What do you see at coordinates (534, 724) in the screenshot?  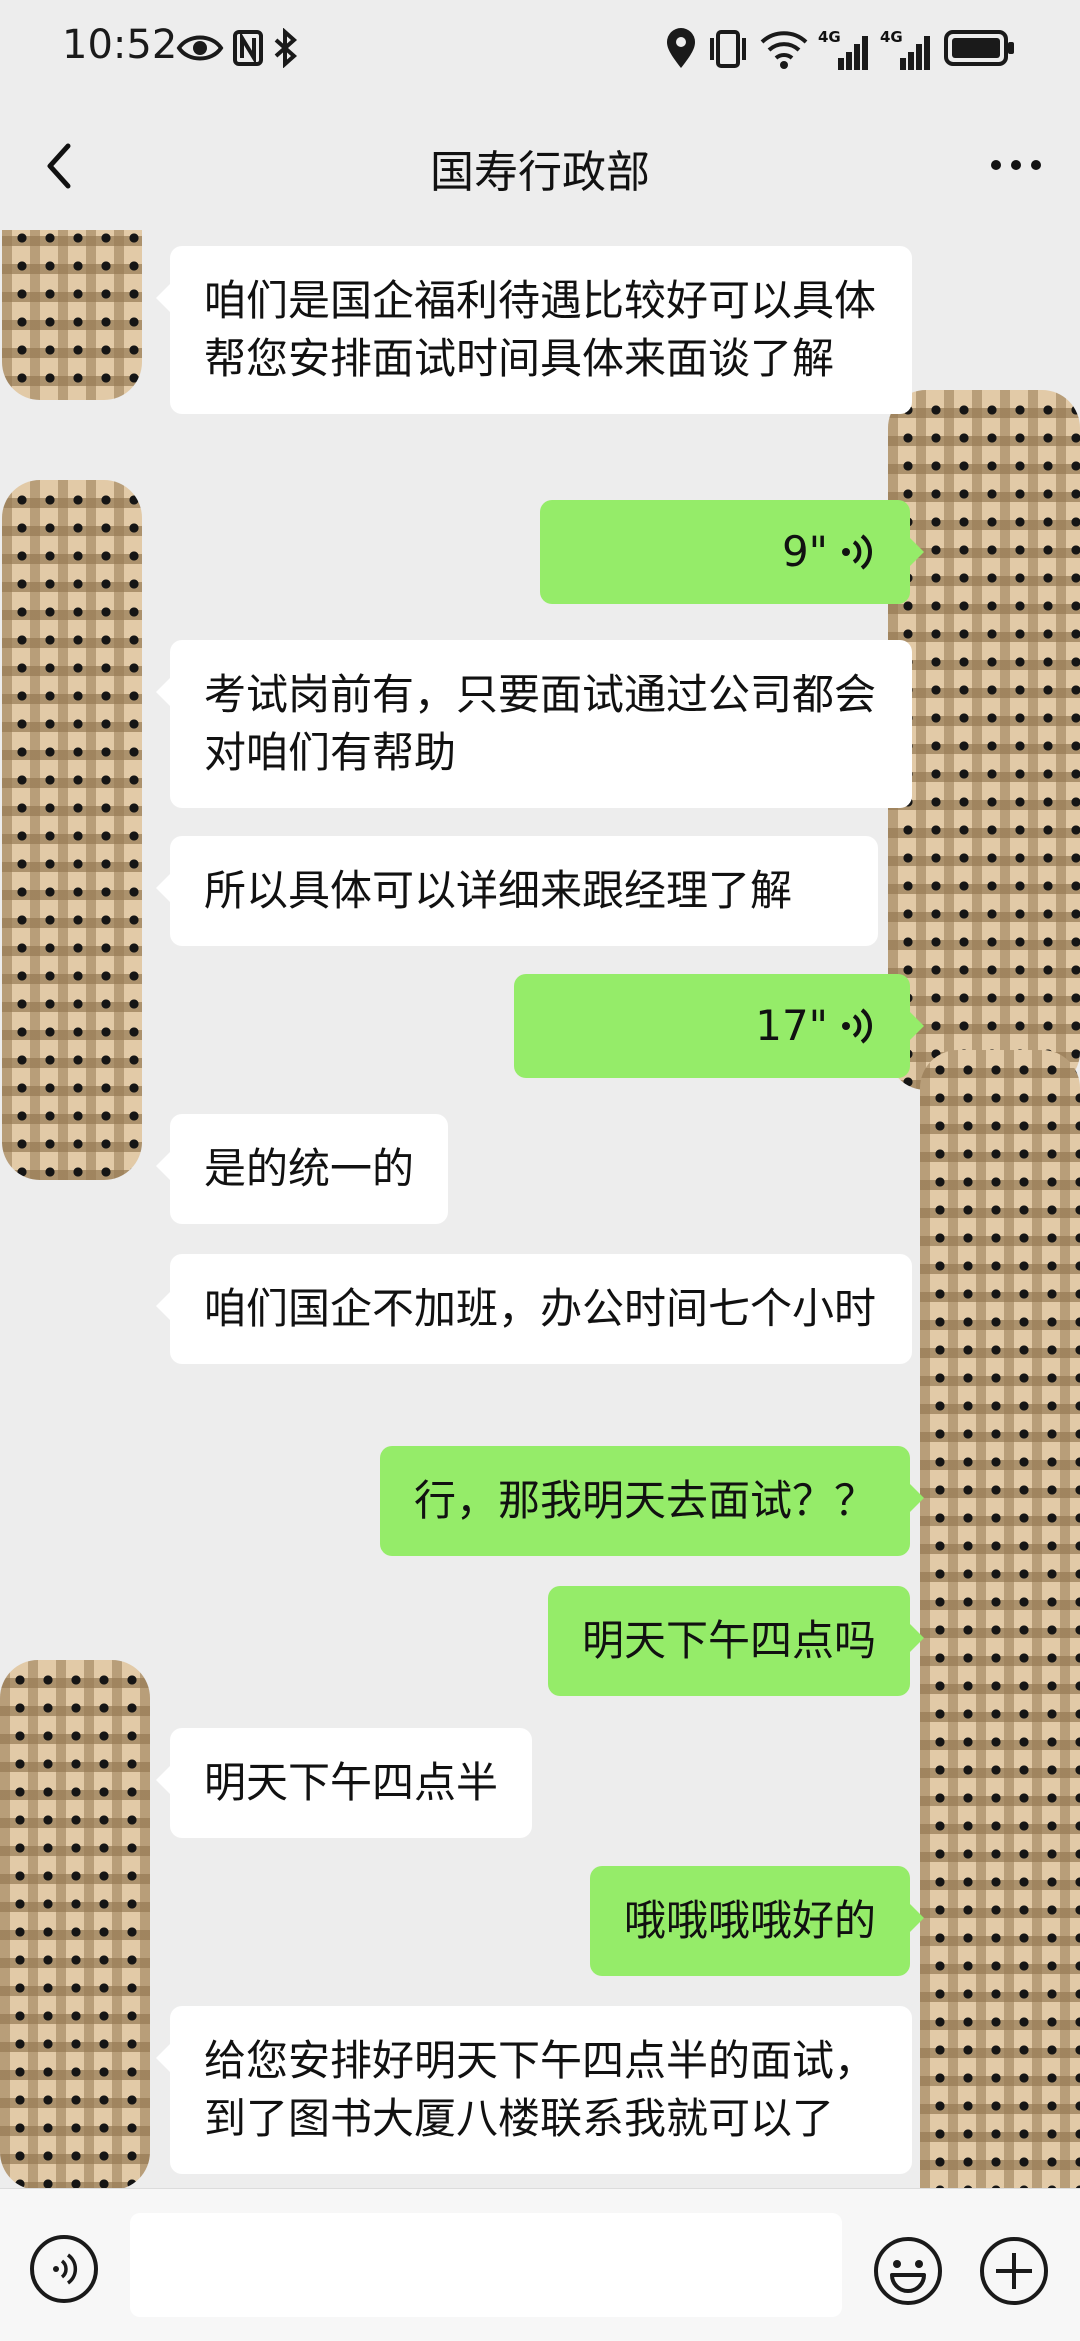 I see `message-incoming: 考试岗前有，只要面试通过公司都会对咱们有帮助` at bounding box center [534, 724].